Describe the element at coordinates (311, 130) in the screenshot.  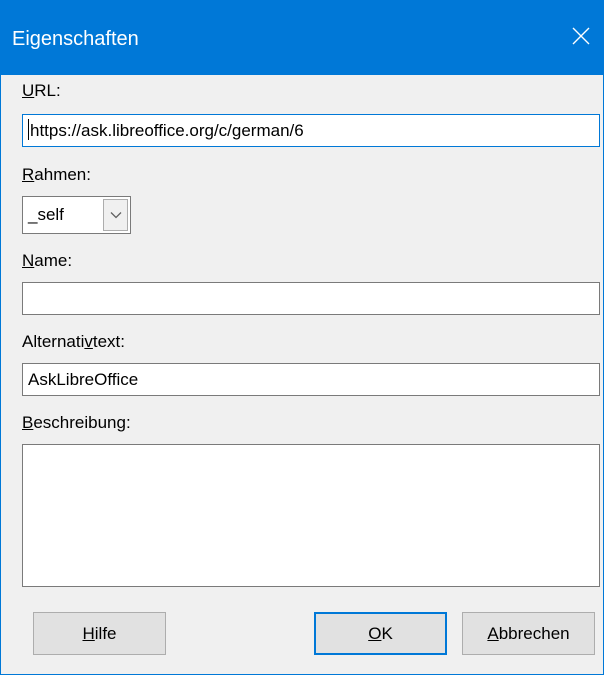
I see `url-input: https://ask.libreoffice.org/c/german/6` at that location.